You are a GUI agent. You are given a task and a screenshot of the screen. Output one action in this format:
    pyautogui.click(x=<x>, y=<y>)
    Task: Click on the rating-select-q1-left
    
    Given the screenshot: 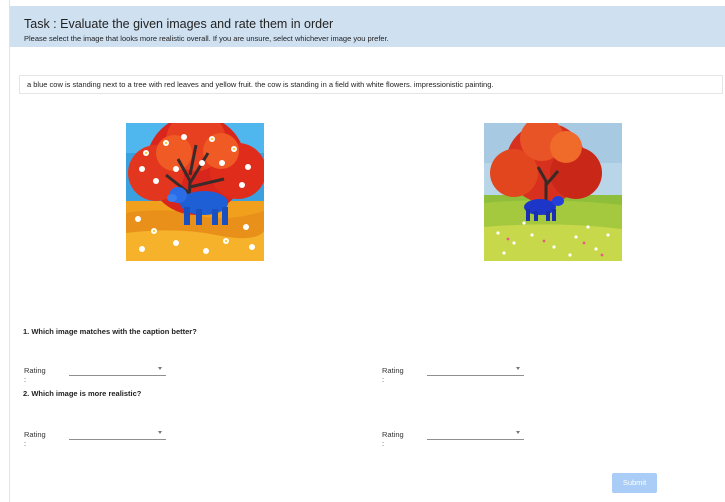 What is the action you would take?
    pyautogui.click(x=117, y=369)
    